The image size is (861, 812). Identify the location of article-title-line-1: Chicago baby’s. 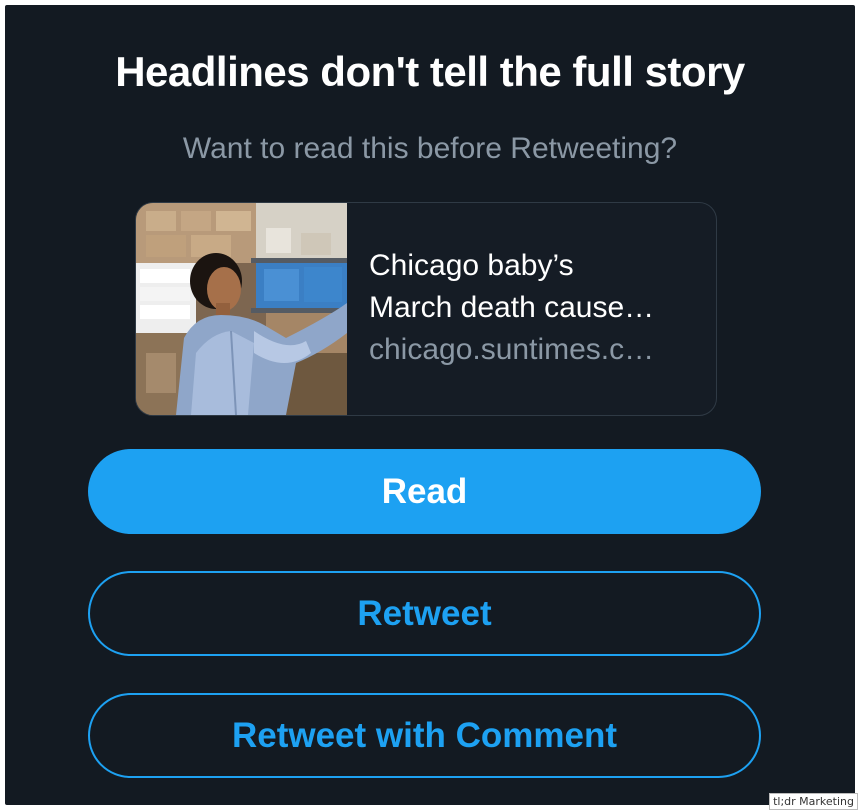
(471, 265).